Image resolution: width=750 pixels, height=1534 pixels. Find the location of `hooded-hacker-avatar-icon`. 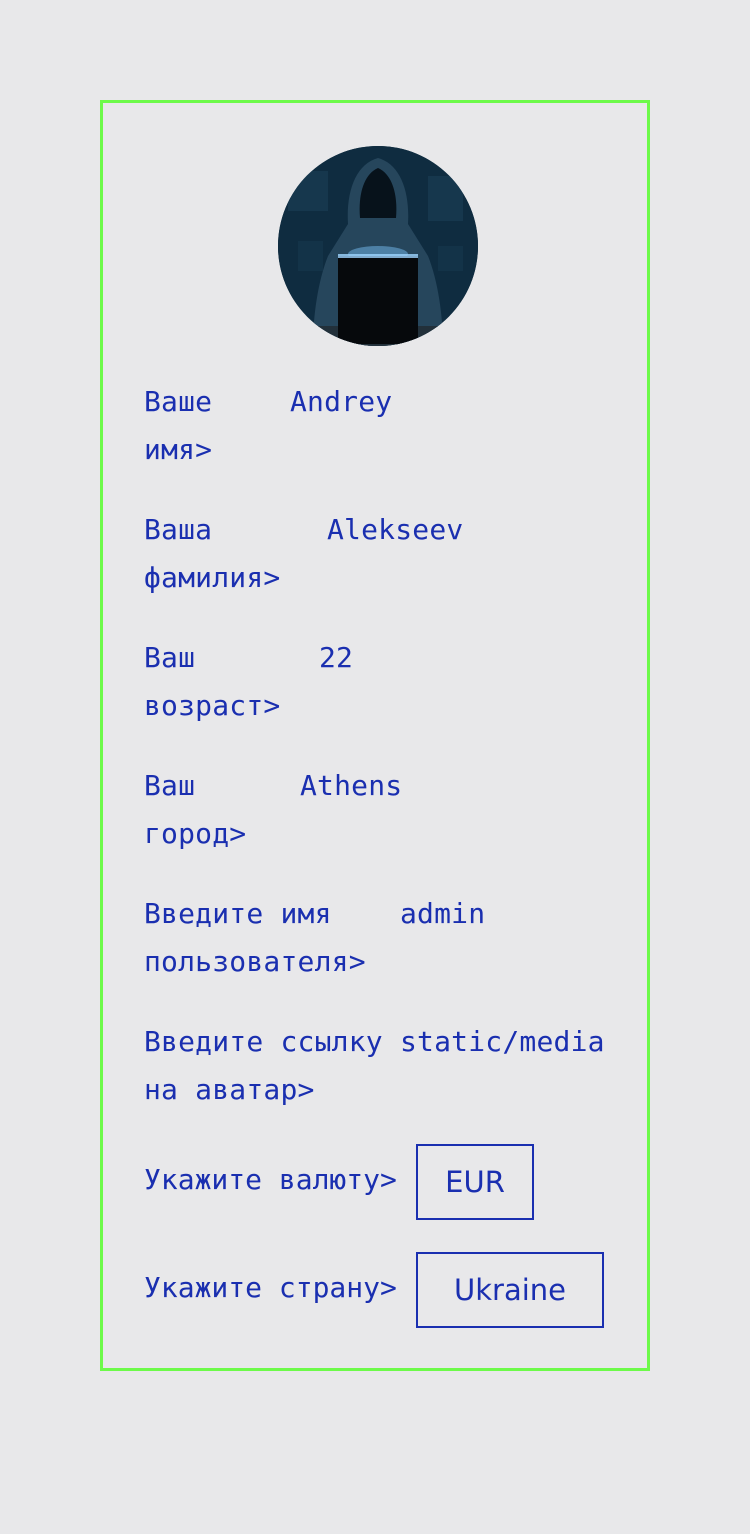

hooded-hacker-avatar-icon is located at coordinates (378, 246).